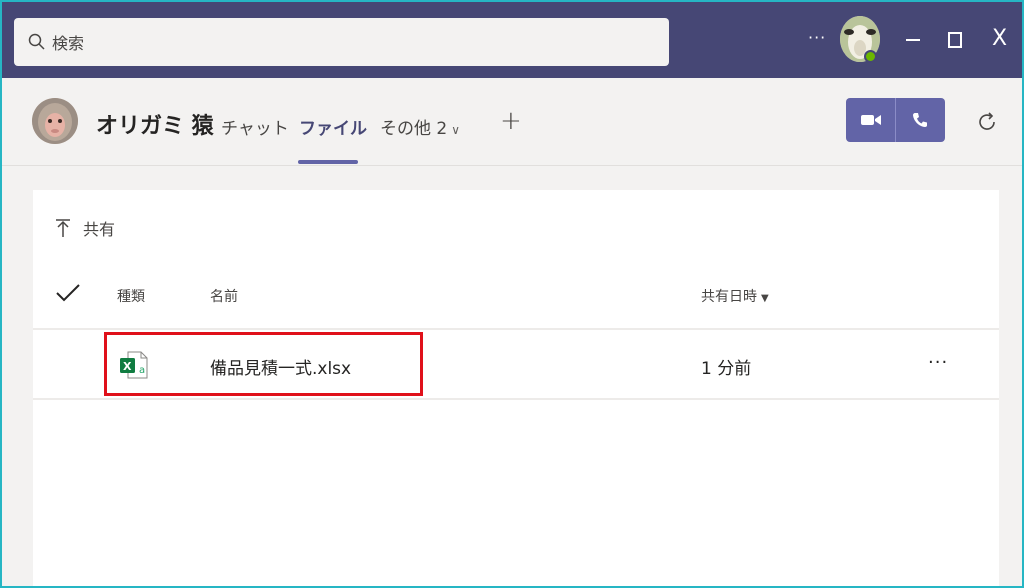 This screenshot has height=588, width=1024. Describe the element at coordinates (414, 129) in the screenshot. I see `tab-more-label: その他 2` at that location.